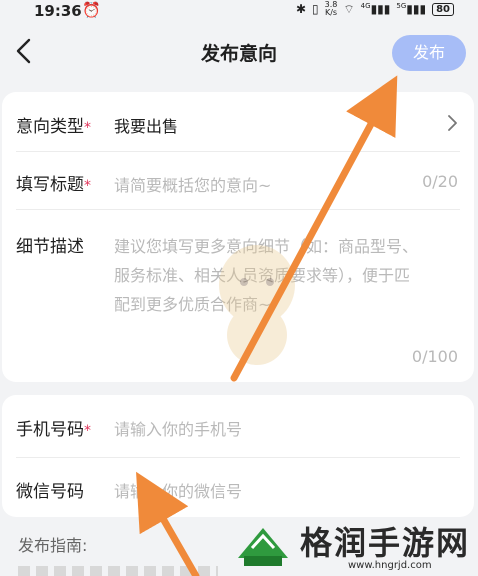 The width and height of the screenshot is (478, 576). I want to click on site-watermark: 格润手游网 www.hngrjd.com, so click(354, 545).